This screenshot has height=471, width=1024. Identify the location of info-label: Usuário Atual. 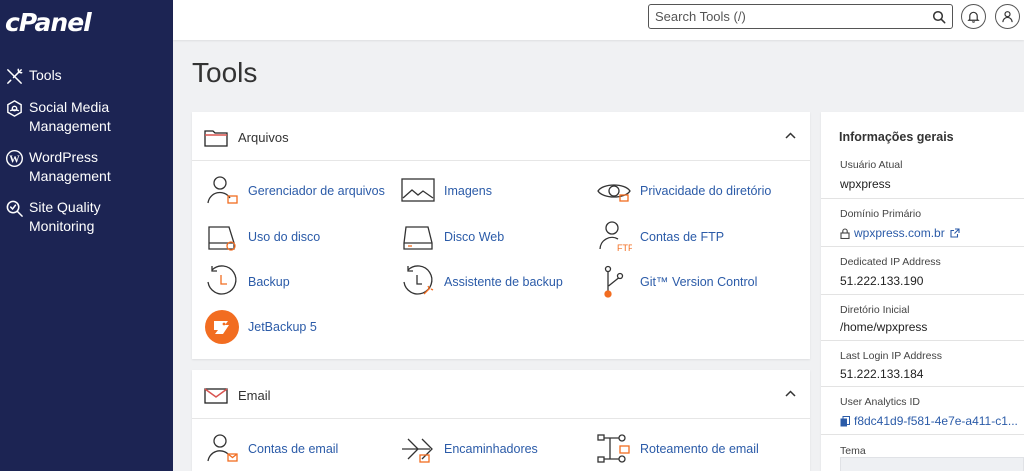
(871, 165).